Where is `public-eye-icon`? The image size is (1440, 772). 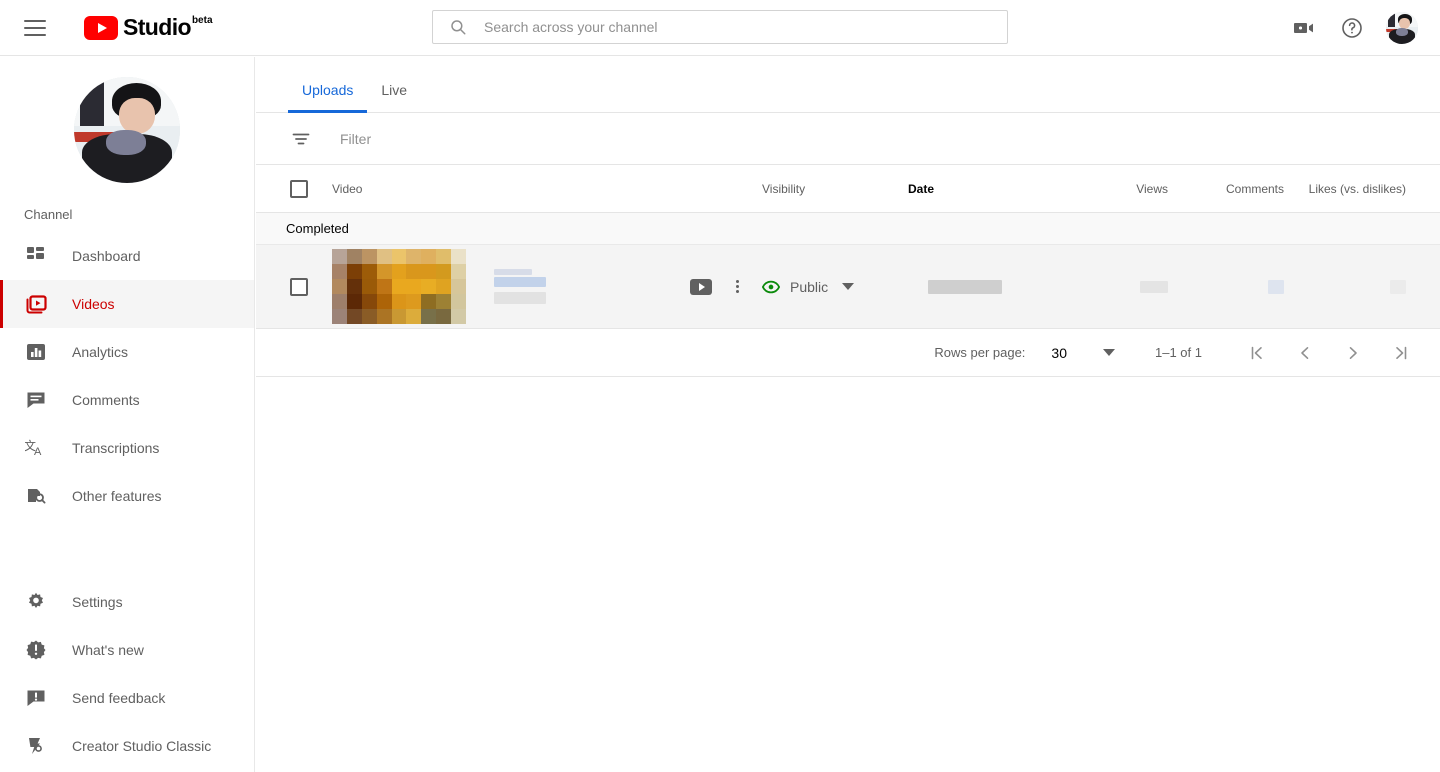 public-eye-icon is located at coordinates (771, 287).